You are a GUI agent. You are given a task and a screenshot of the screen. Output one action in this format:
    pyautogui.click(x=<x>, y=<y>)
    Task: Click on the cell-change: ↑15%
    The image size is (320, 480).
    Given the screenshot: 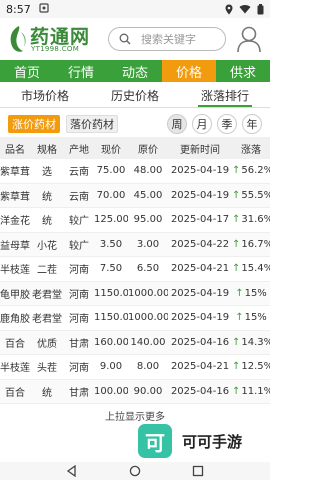 What is the action you would take?
    pyautogui.click(x=251, y=317)
    